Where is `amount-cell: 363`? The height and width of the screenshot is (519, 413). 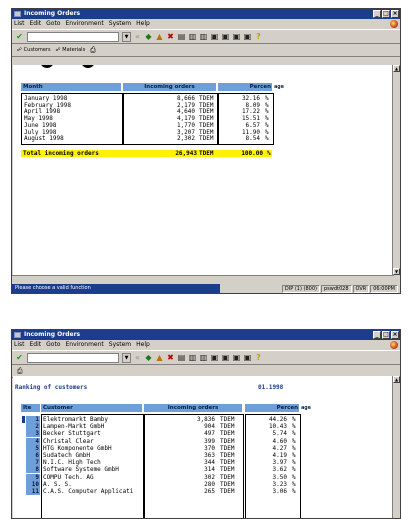
amount-cell: 363 is located at coordinates (209, 455).